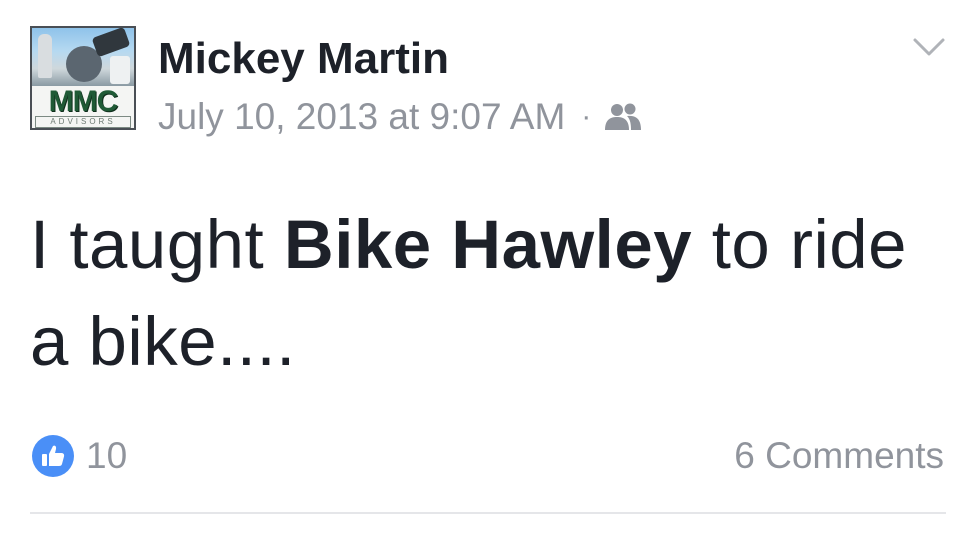 The image size is (960, 534). Describe the element at coordinates (623, 117) in the screenshot. I see `friends-icon` at that location.